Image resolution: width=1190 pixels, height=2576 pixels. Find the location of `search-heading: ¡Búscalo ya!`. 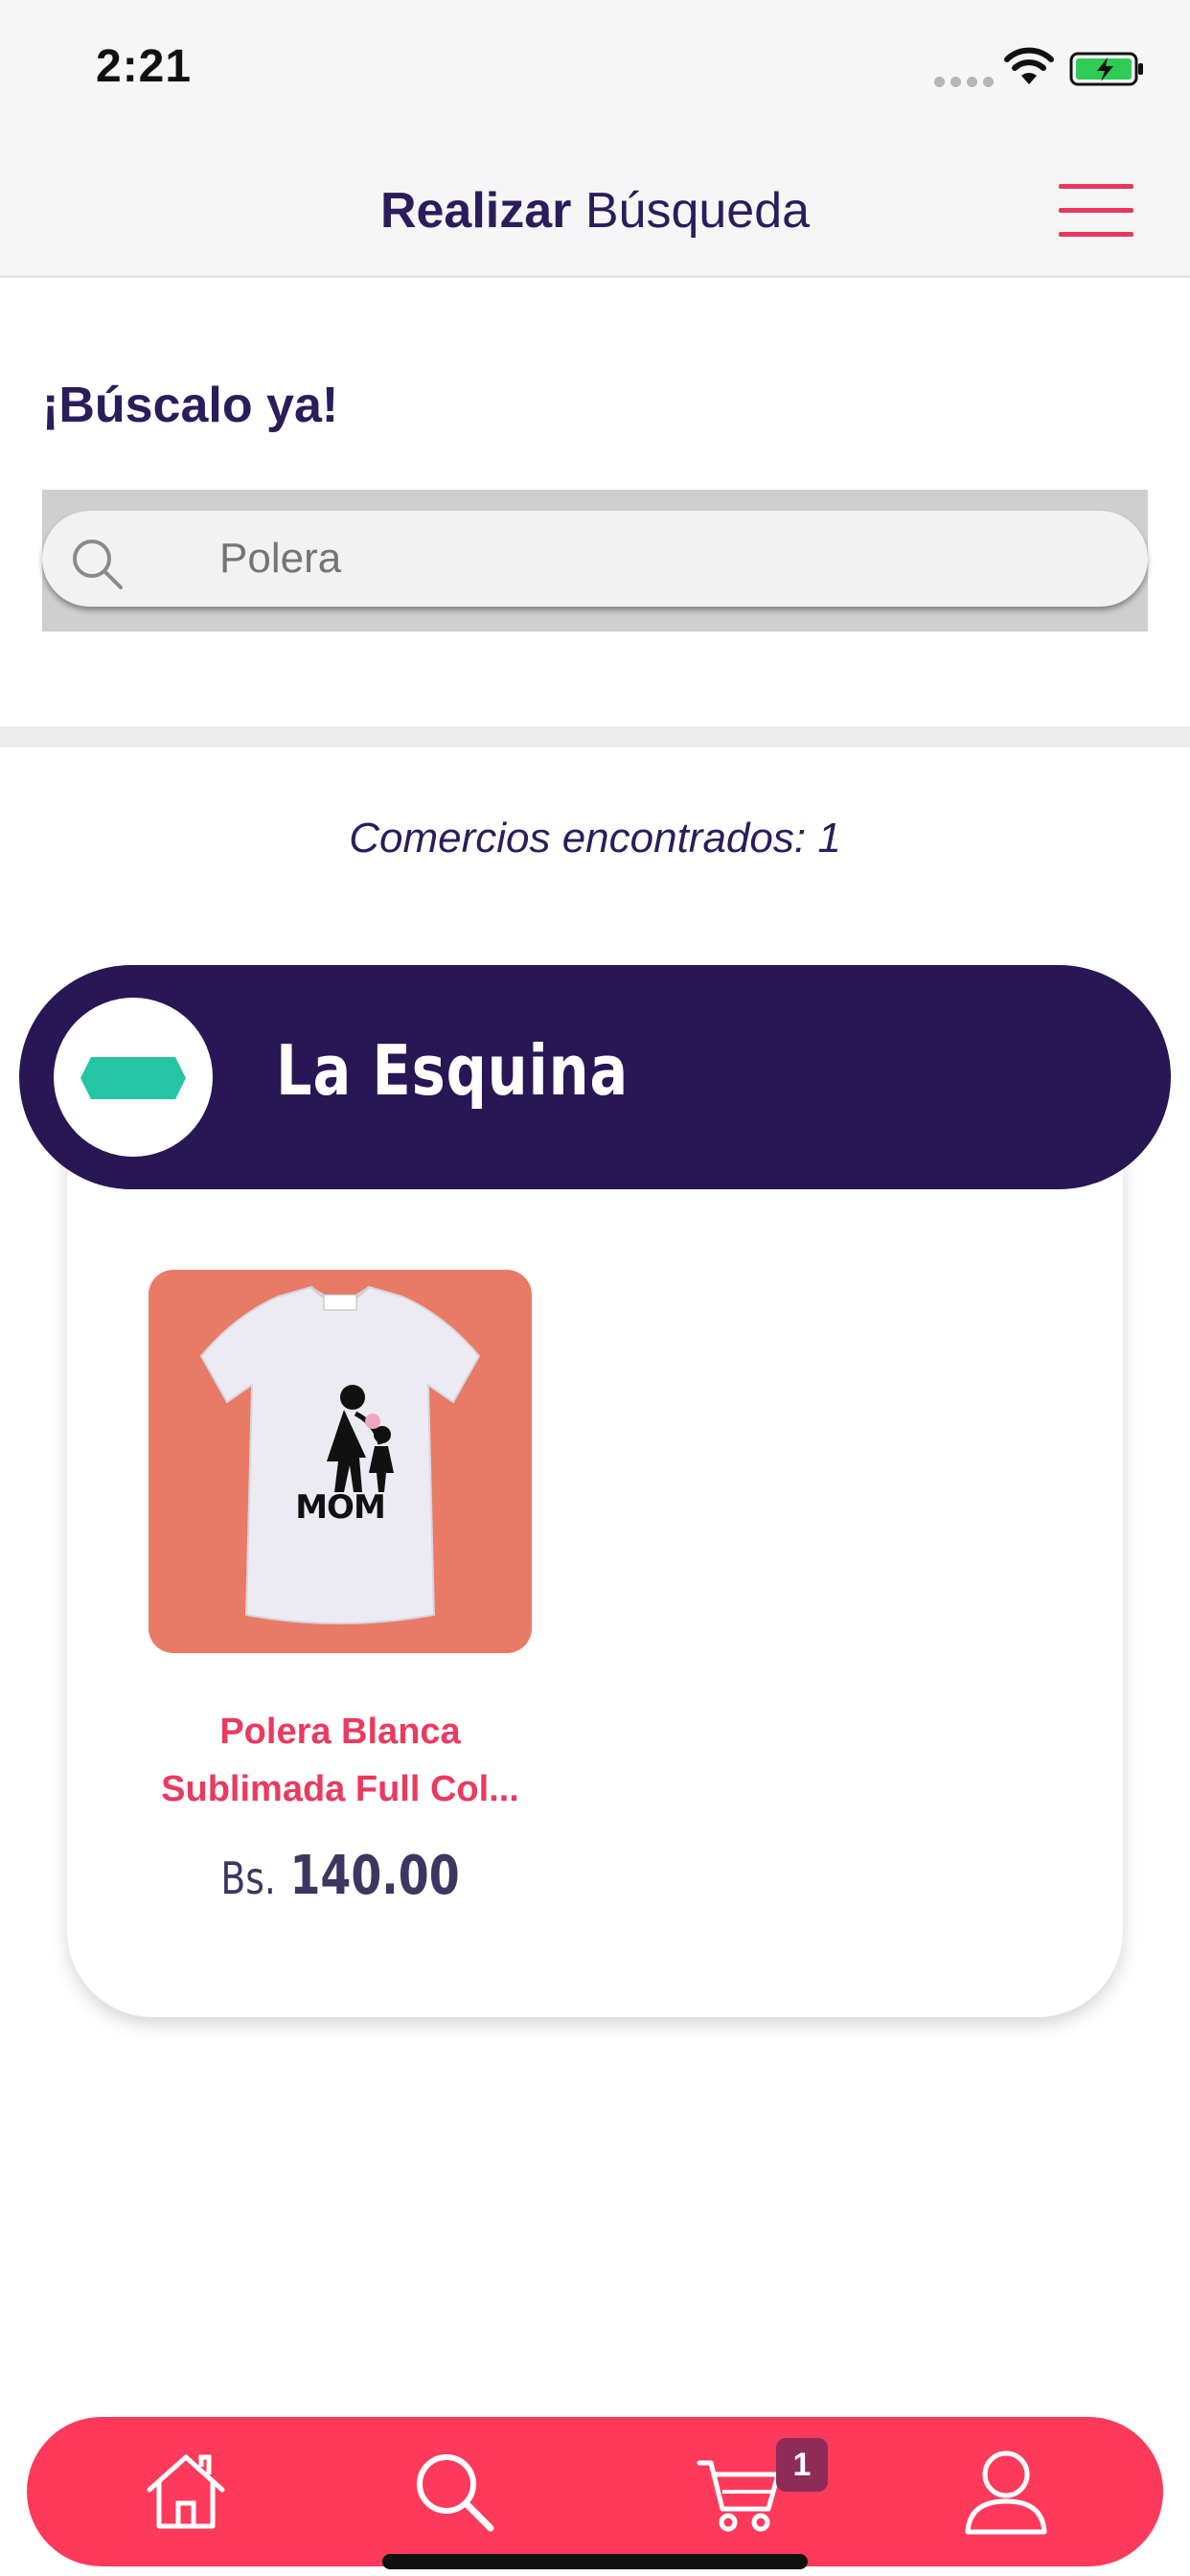

search-heading: ¡Búscalo ya! is located at coordinates (191, 405).